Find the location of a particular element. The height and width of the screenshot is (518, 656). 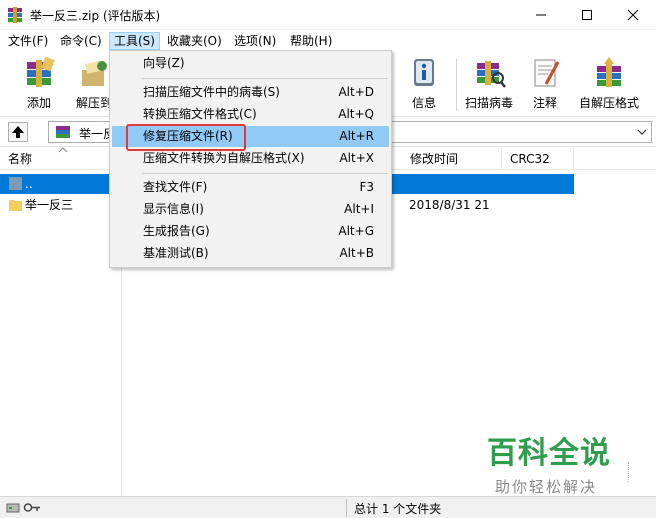

watermark: 百科全说 助你轻松解决 is located at coordinates (549, 462).